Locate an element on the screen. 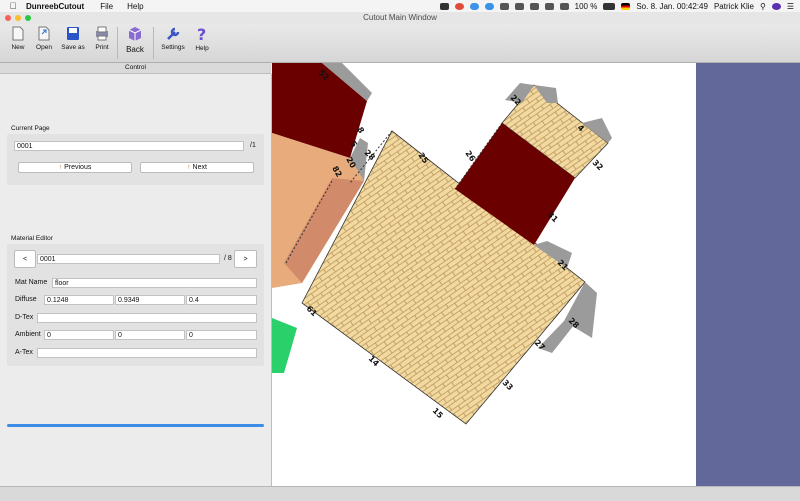 The image size is (800, 501). clock: So. 8. Jan. 00:42:49 is located at coordinates (672, 6).